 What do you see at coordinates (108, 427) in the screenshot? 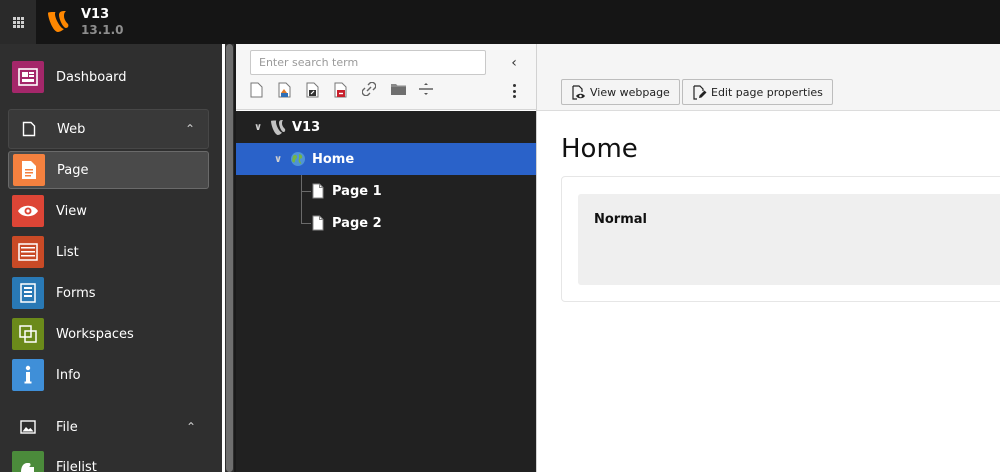
I see `module-group-file: File ⌃` at bounding box center [108, 427].